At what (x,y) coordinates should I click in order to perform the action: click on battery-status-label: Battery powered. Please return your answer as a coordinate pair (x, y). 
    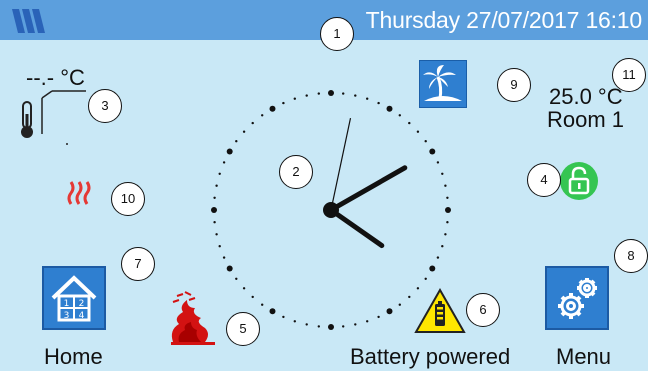
    Looking at the image, I should click on (430, 356).